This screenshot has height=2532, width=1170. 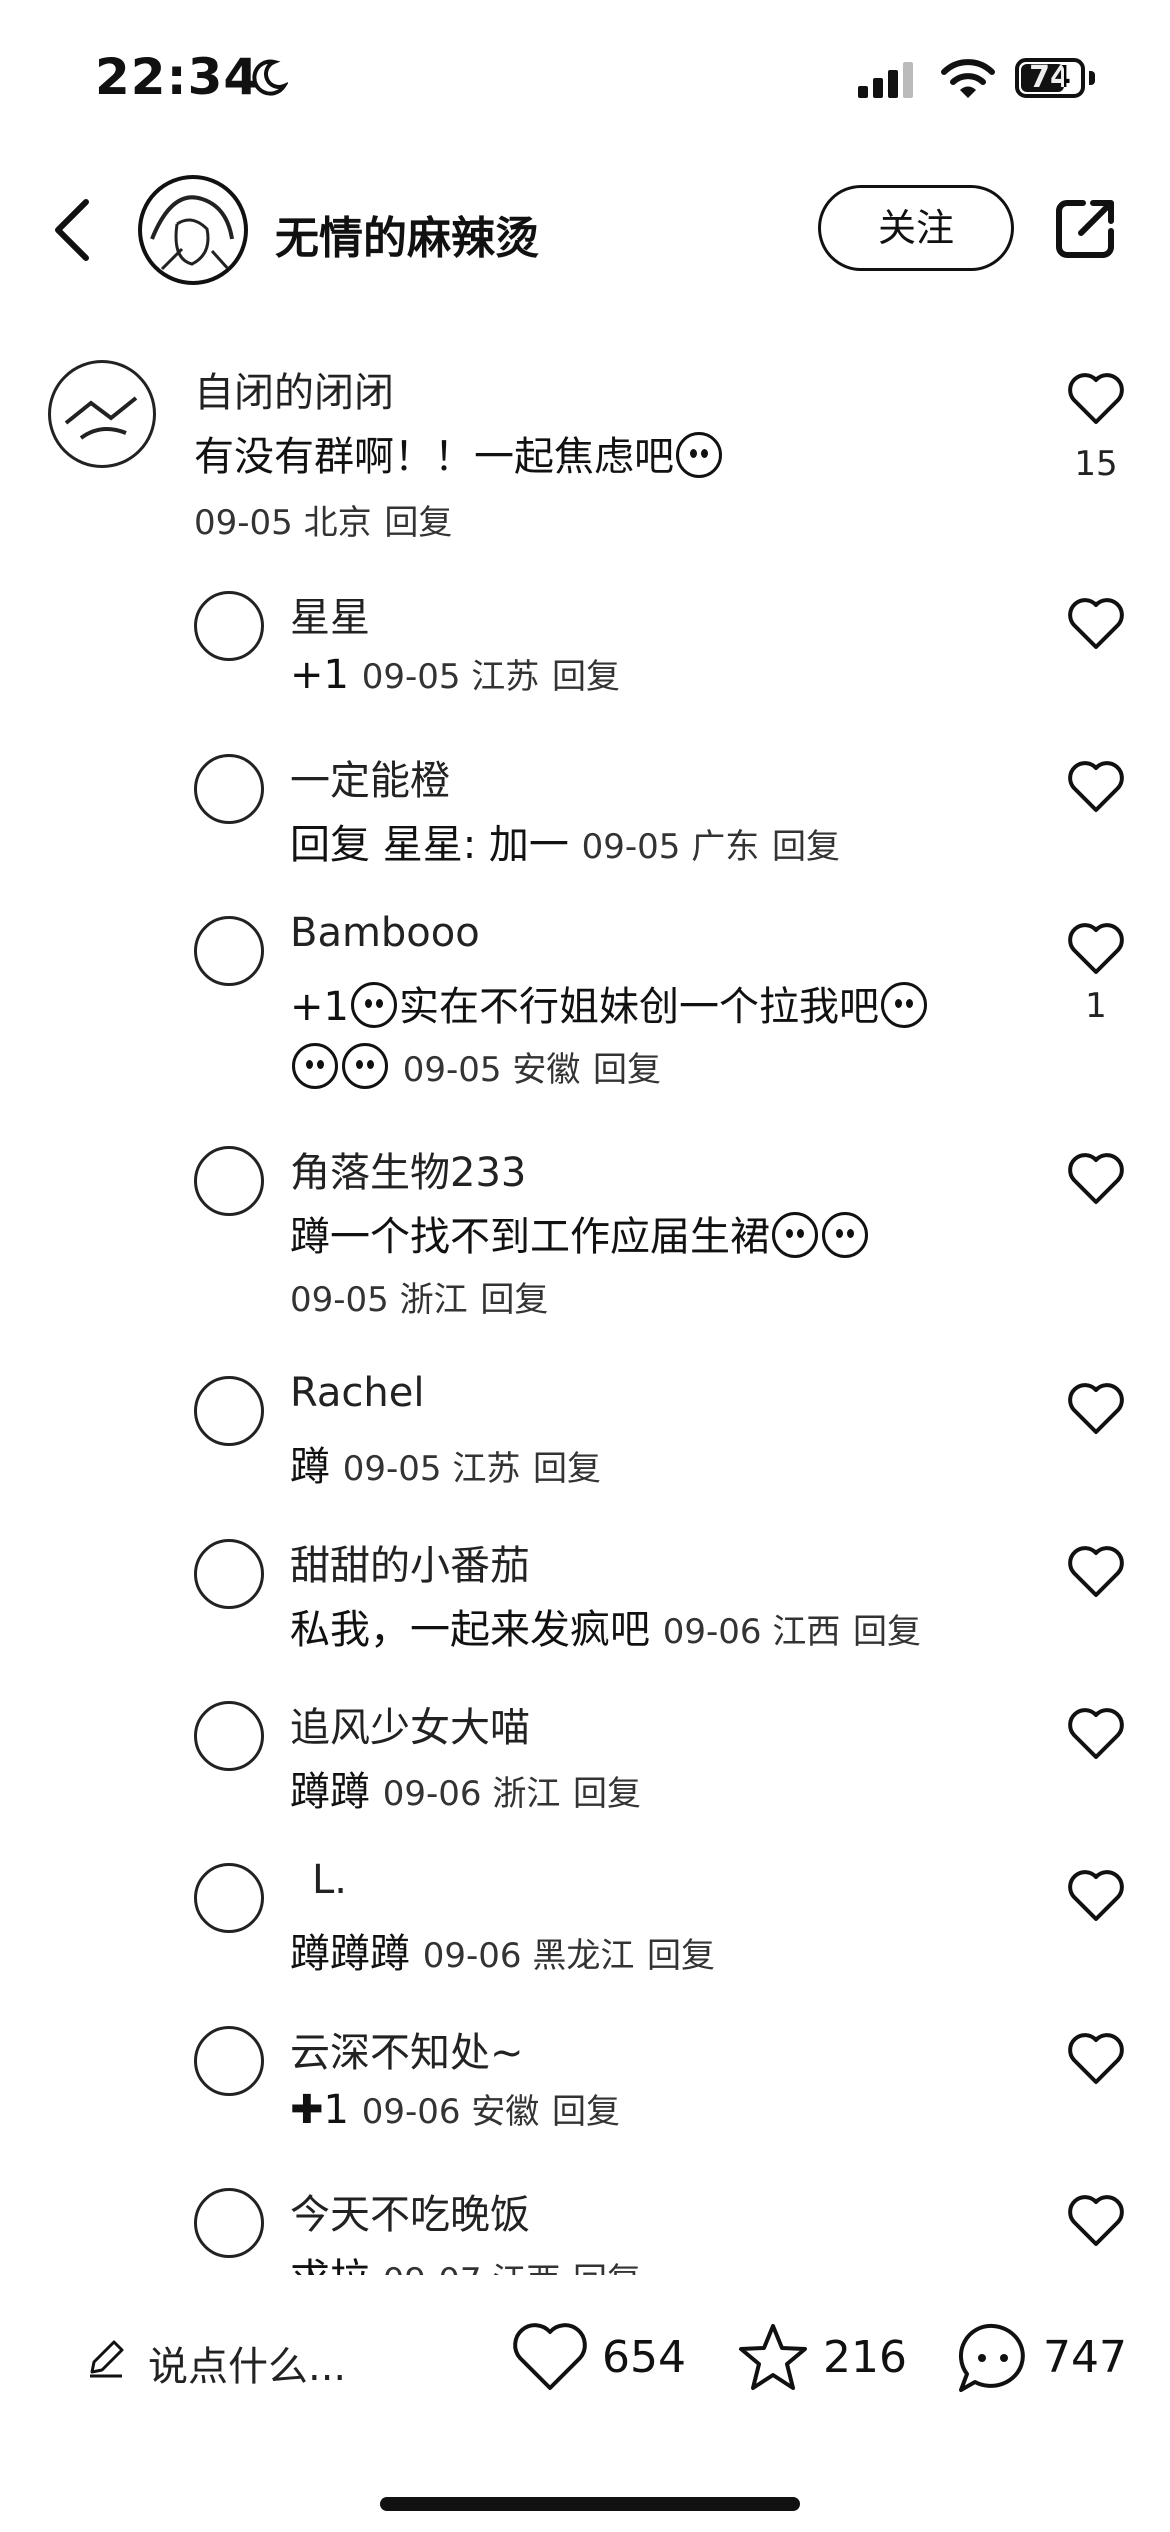 I want to click on like-count: 1, so click(x=1096, y=1006).